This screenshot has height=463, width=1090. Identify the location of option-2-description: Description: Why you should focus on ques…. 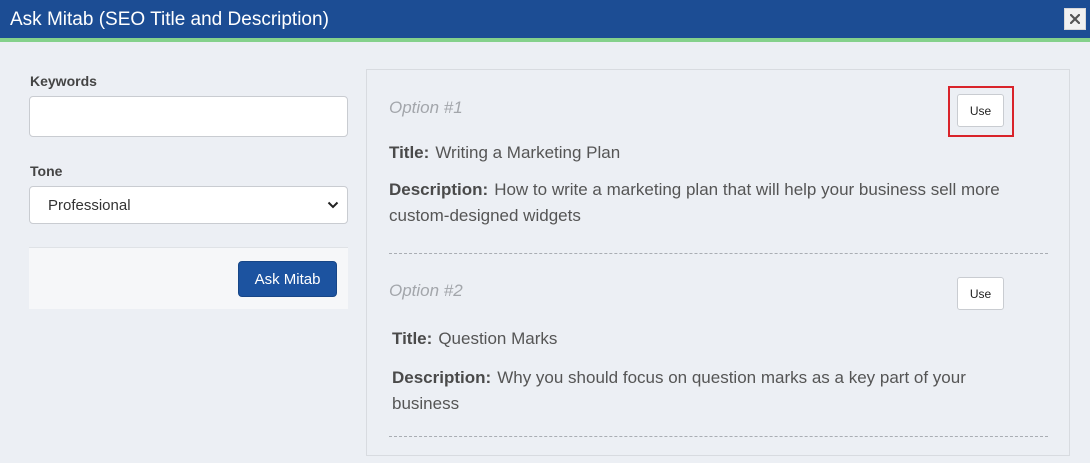
(712, 391).